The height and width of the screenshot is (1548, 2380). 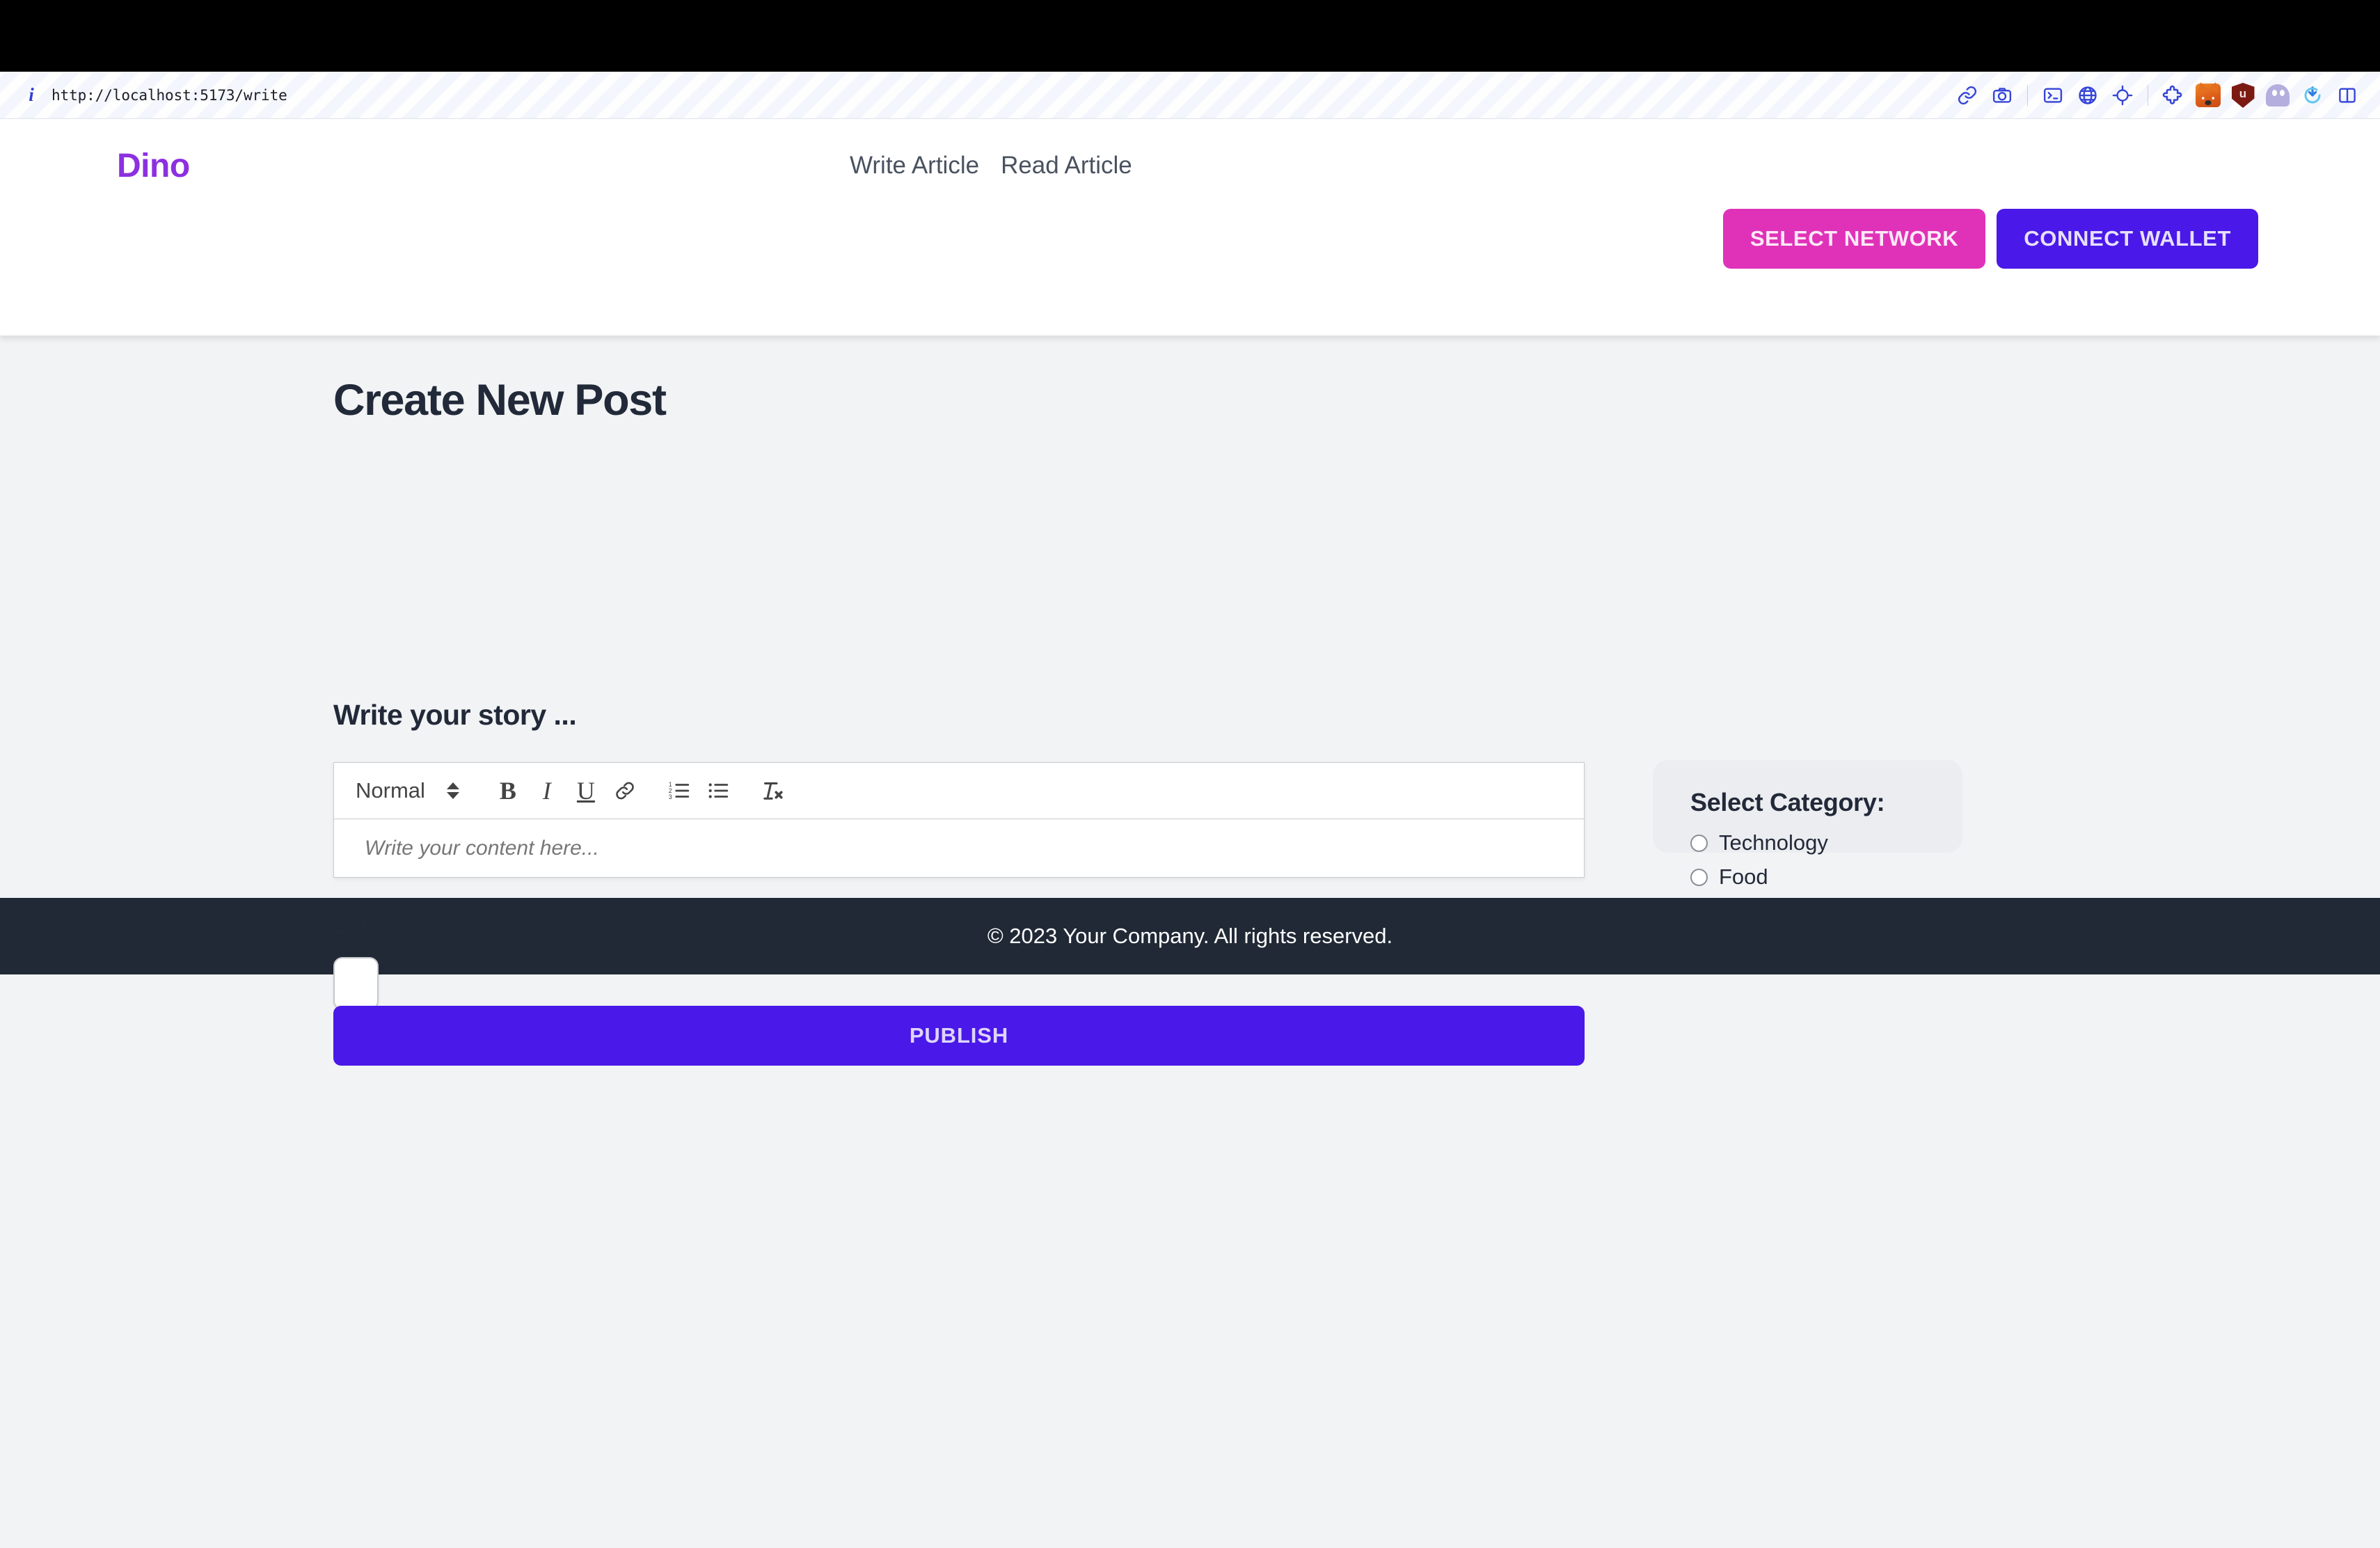 I want to click on category-option-food: Food, so click(x=1826, y=877).